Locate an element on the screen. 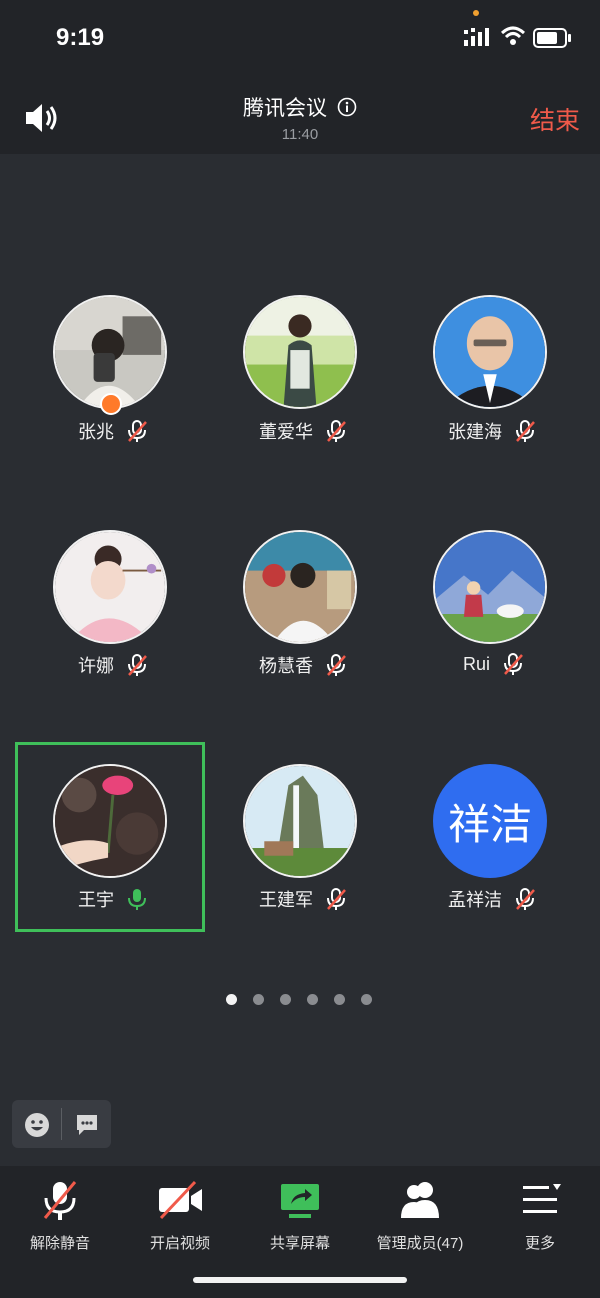 This screenshot has height=1298, width=600. manage-members-label: 管理成员(47) is located at coordinates (420, 1243).